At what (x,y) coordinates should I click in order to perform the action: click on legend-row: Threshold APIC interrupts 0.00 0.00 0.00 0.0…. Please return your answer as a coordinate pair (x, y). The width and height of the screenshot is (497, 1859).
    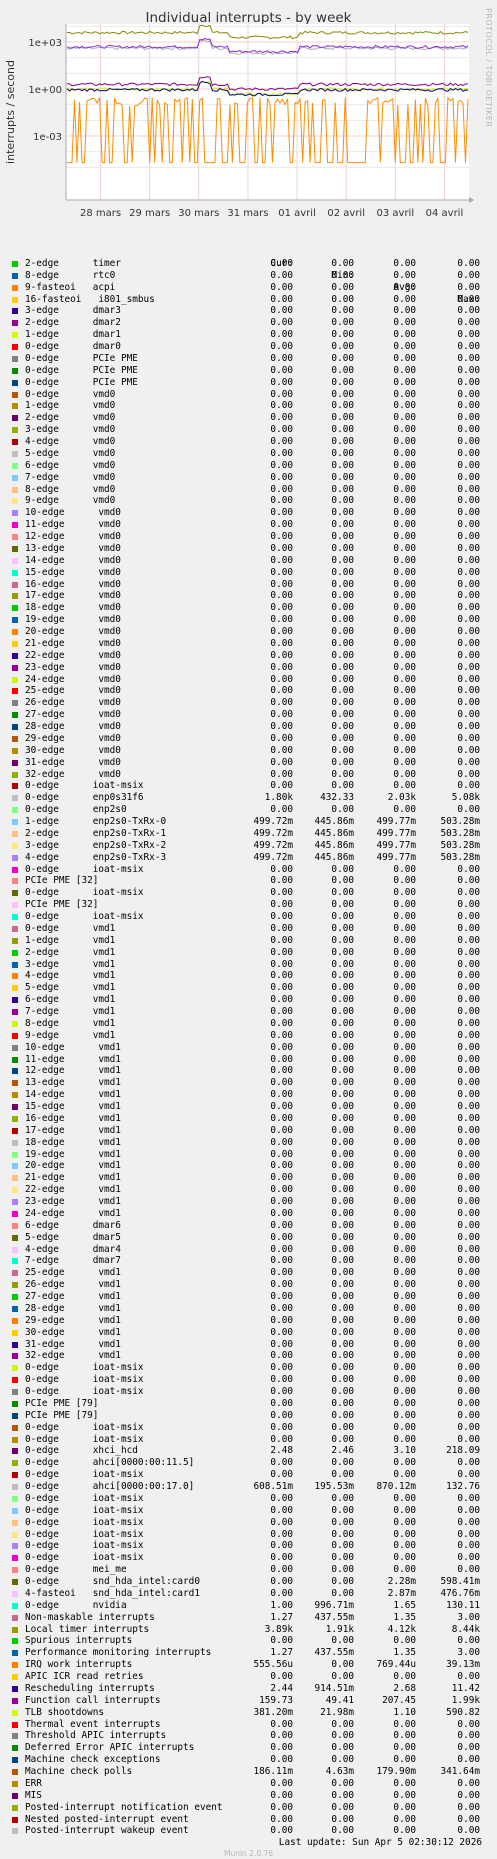
    Looking at the image, I should click on (247, 1736).